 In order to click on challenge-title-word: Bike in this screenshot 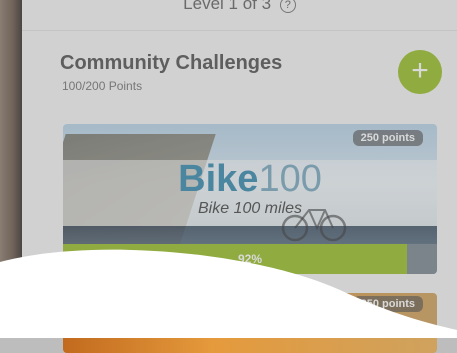, I will do `click(218, 179)`.